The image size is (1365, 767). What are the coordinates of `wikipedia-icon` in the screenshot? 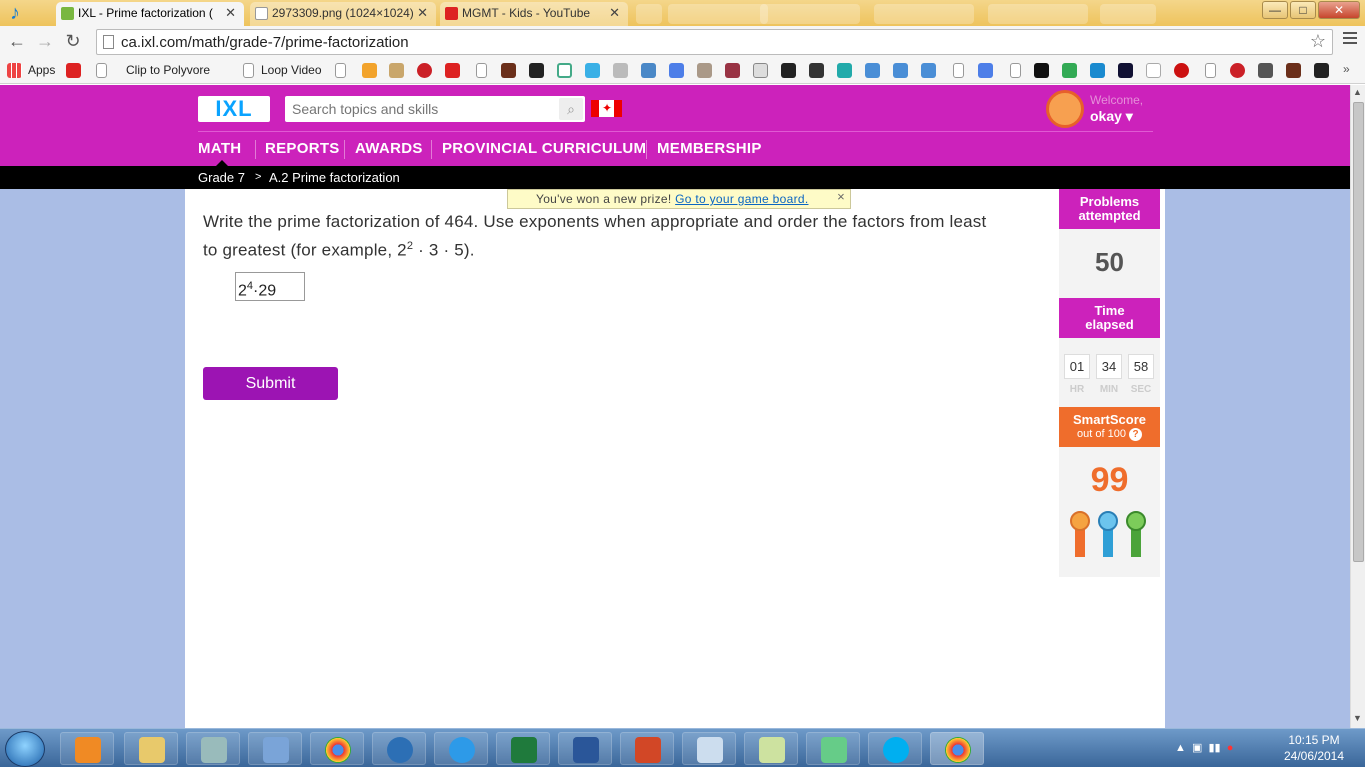 It's located at (1153, 70).